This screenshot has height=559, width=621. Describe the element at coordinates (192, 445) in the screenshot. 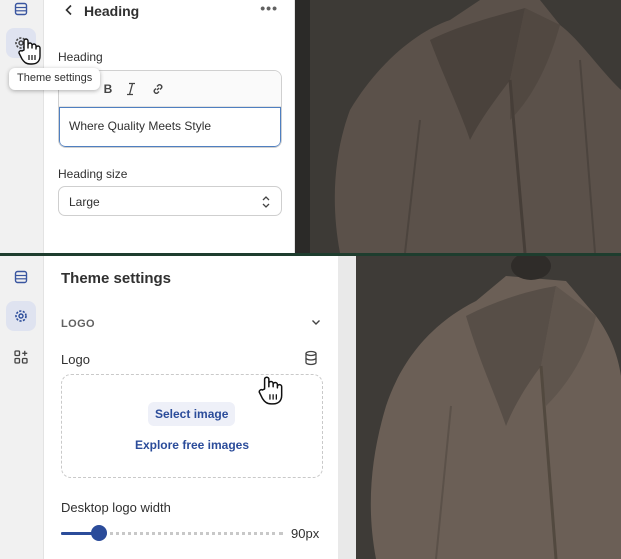

I see `explore-free-images-link: Explore free images` at that location.